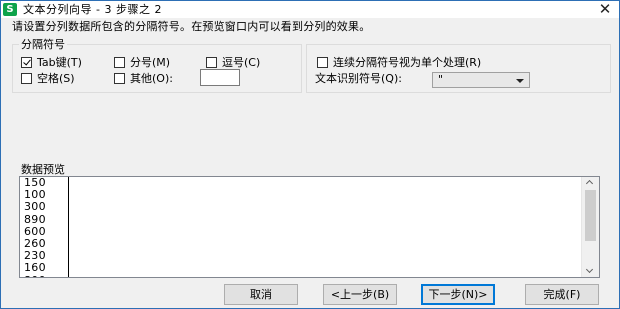 The width and height of the screenshot is (620, 309). I want to click on instruction-text: 请设置分列数据所包含的分隔符号。在预览窗口内可以看到分列的效果。, so click(191, 26).